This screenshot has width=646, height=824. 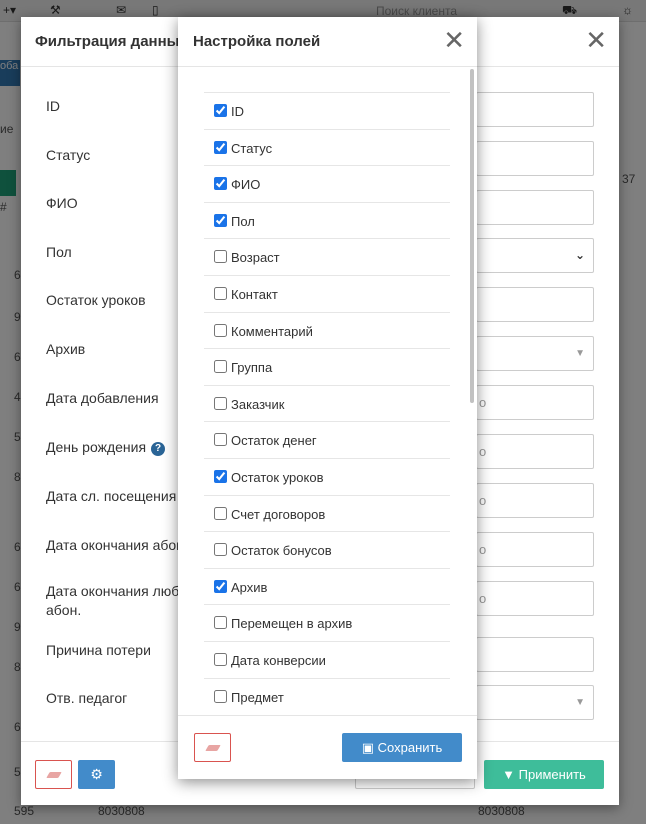 I want to click on field-option: ФИО, so click(x=327, y=183).